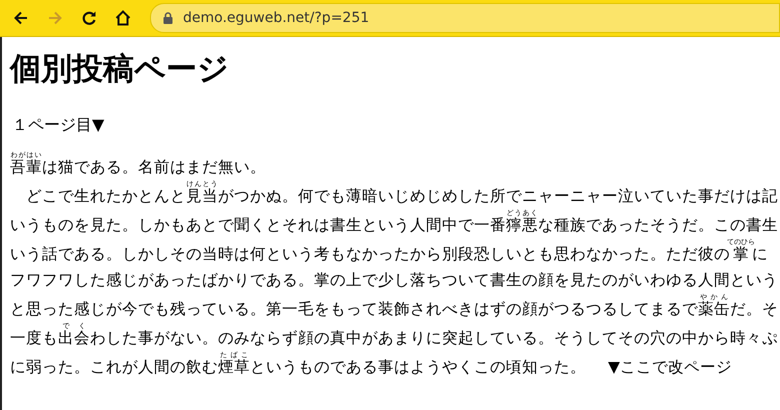 This screenshot has height=410, width=780. What do you see at coordinates (120, 69) in the screenshot?
I see `page-heading: 個別投稿ページ` at bounding box center [120, 69].